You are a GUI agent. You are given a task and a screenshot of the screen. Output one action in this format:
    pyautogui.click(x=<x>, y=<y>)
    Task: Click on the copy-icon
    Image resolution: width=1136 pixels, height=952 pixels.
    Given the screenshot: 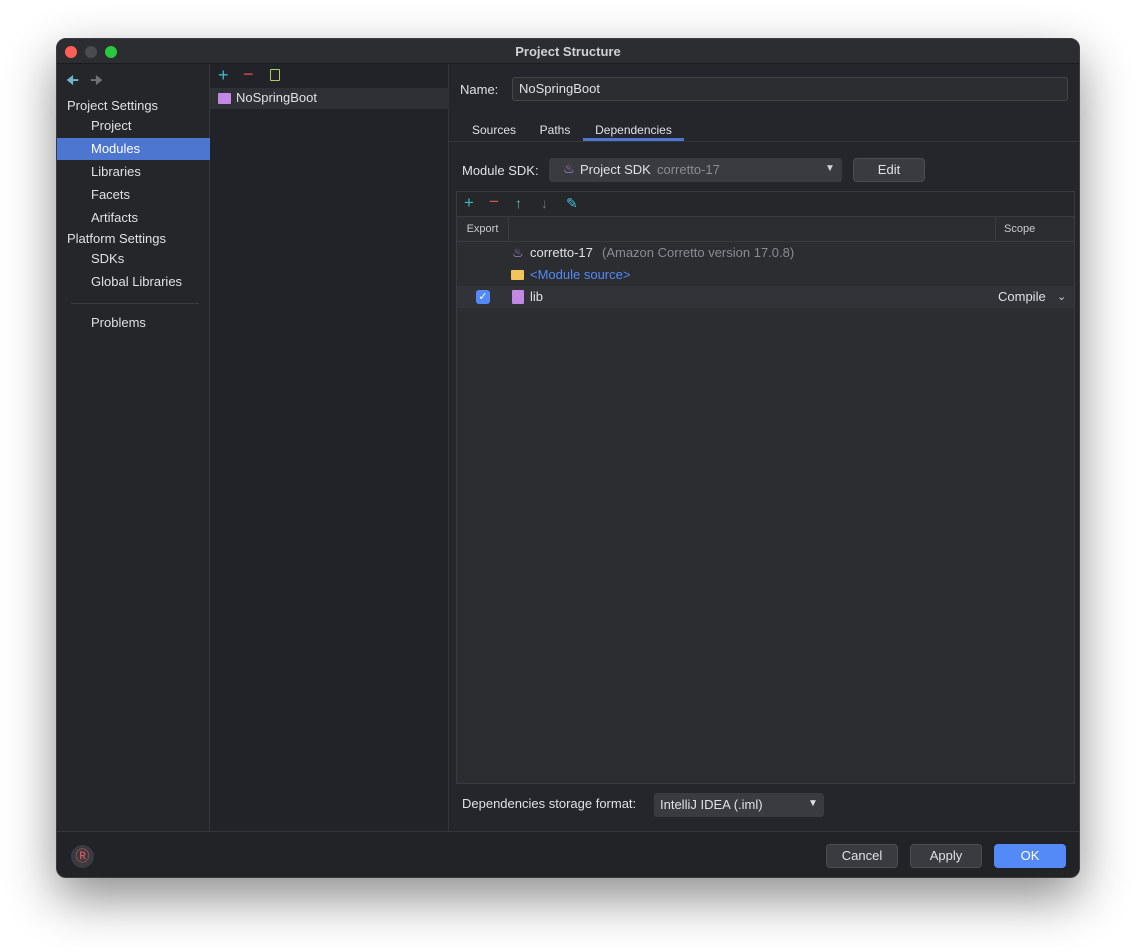 What is the action you would take?
    pyautogui.click(x=275, y=75)
    